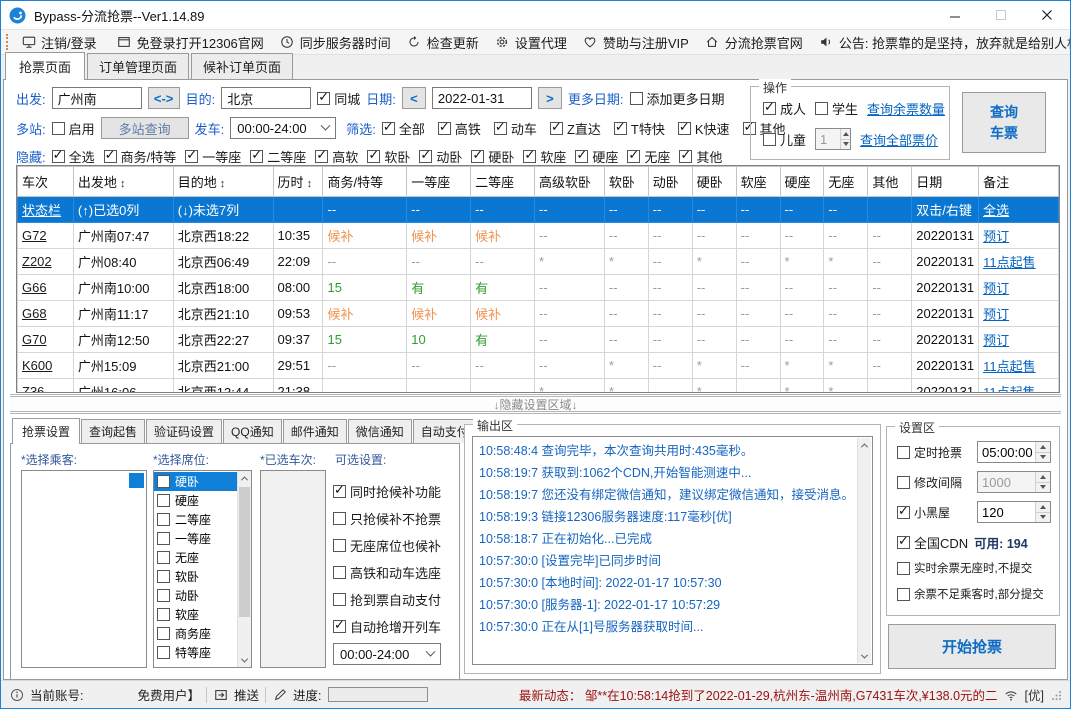 This screenshot has height=709, width=1071. Describe the element at coordinates (252, 431) in the screenshot. I see `settings-tab-QQ通知: QQ通知` at that location.